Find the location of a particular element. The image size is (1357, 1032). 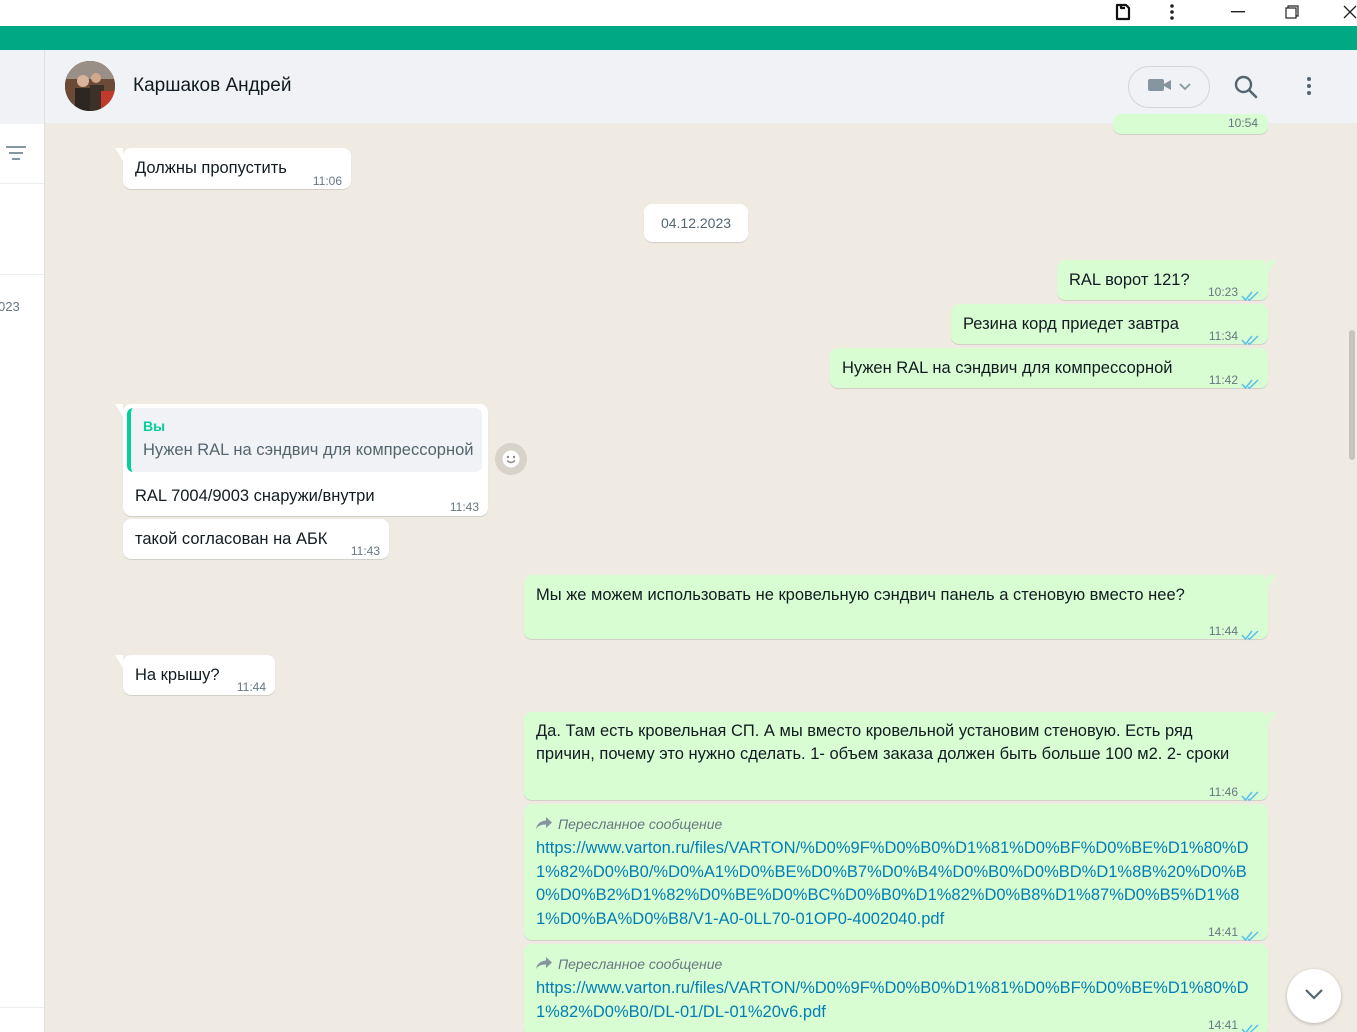

contact-name: Каршаков Андрей is located at coordinates (212, 86).